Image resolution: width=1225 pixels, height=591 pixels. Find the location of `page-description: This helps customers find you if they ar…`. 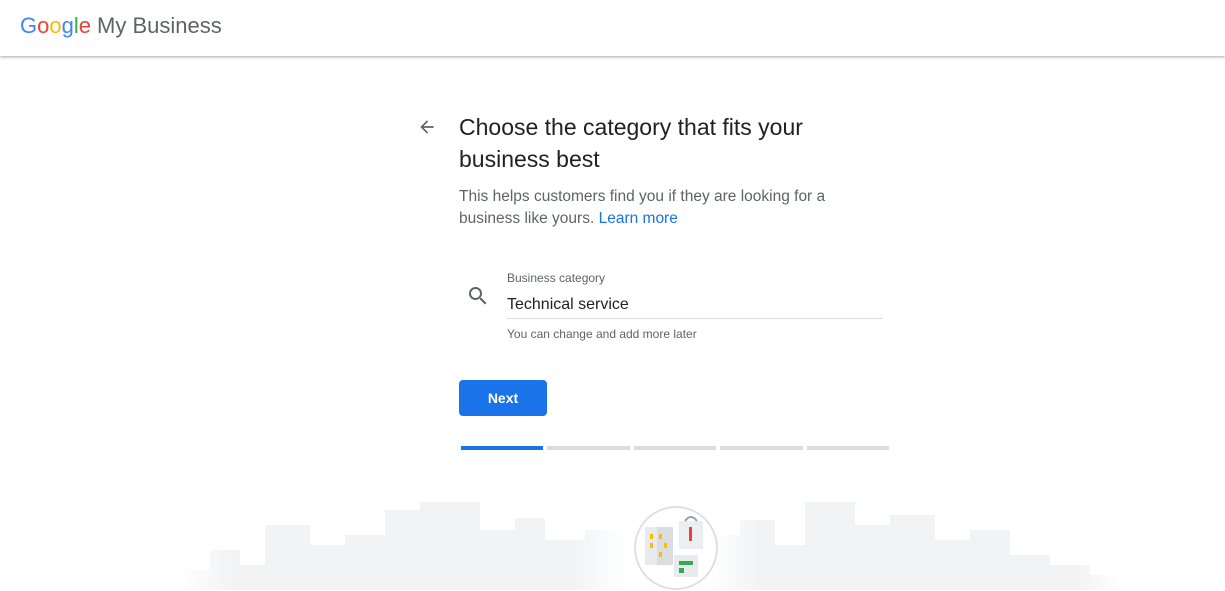

page-description: This helps customers find you if they ar… is located at coordinates (659, 208).